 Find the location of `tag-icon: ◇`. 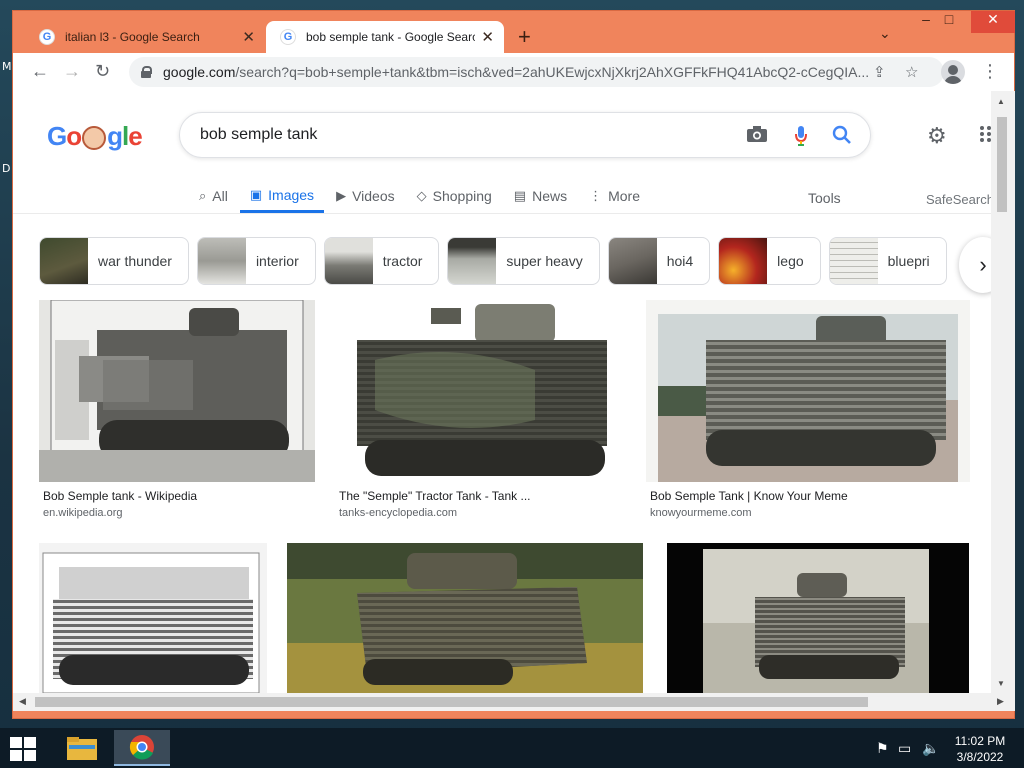

tag-icon: ◇ is located at coordinates (421, 195).